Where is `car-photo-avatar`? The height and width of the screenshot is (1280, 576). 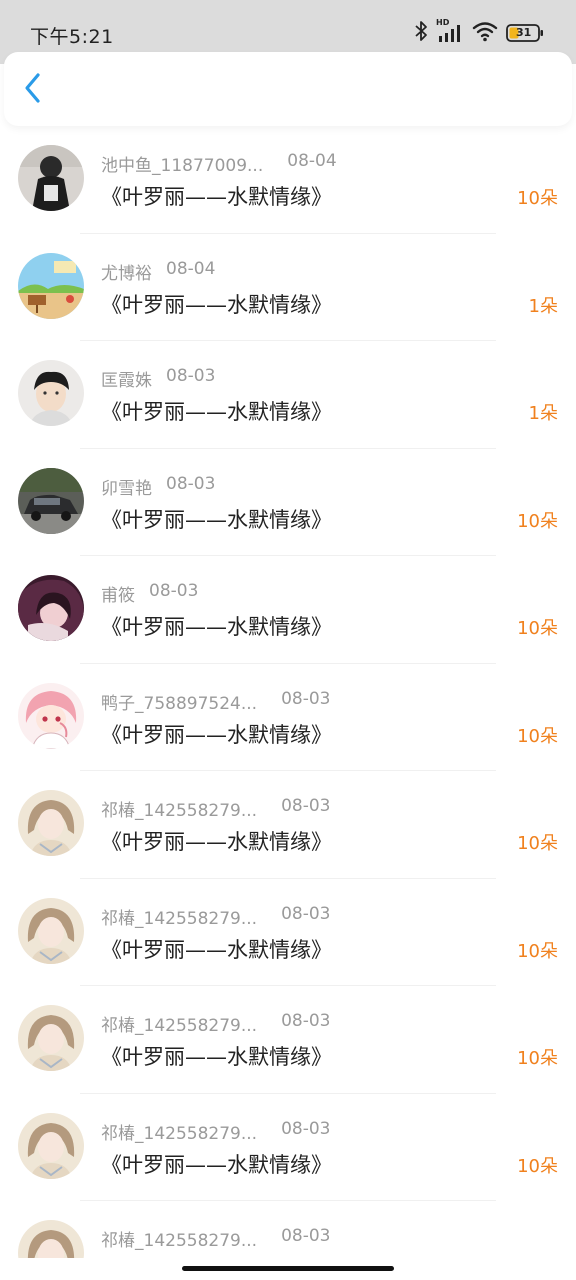 car-photo-avatar is located at coordinates (51, 500).